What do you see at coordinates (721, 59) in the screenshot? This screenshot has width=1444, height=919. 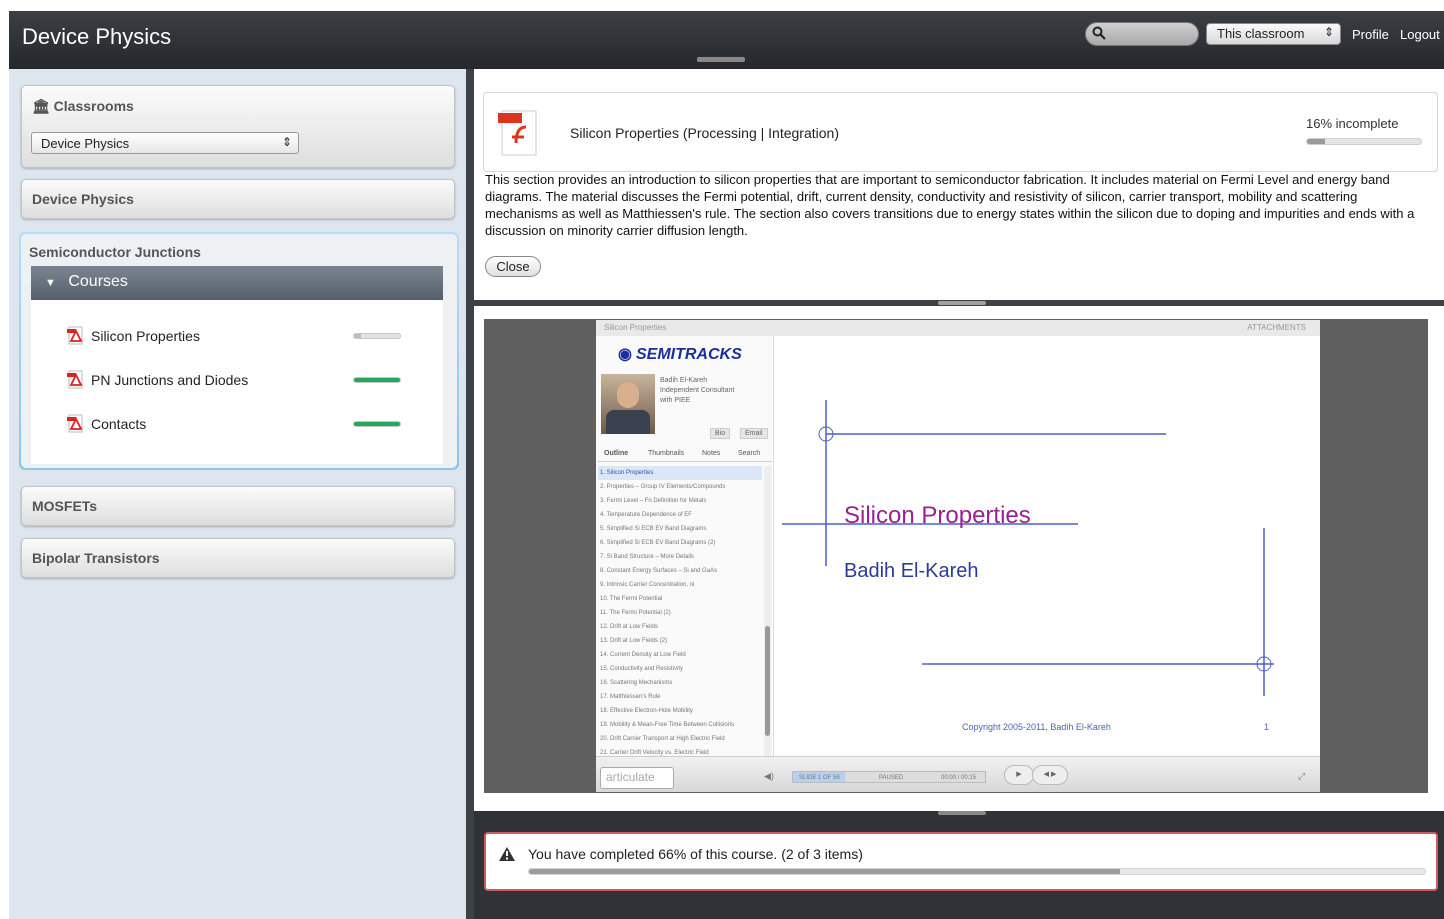 I see `pane-resize-handle` at bounding box center [721, 59].